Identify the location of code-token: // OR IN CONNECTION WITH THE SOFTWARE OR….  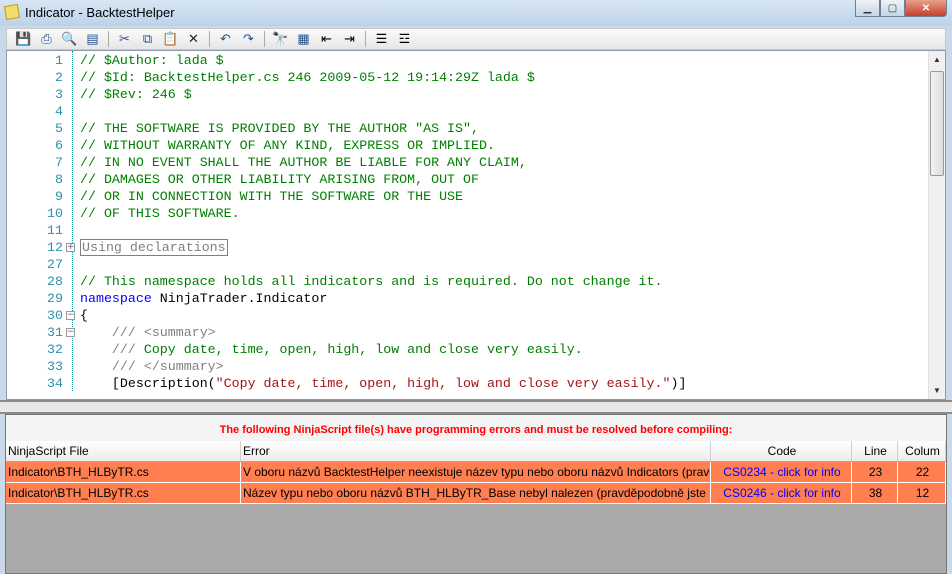
(272, 196).